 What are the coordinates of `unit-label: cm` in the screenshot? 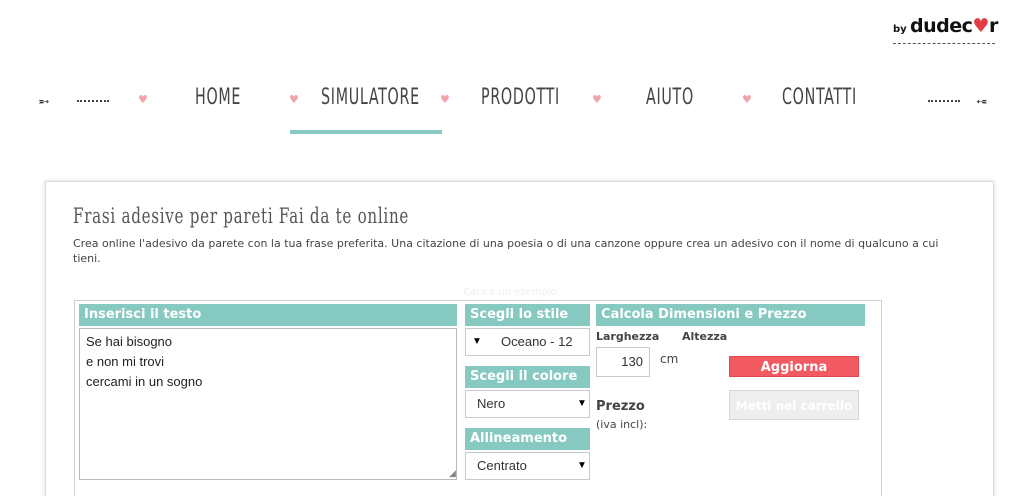 It's located at (669, 359).